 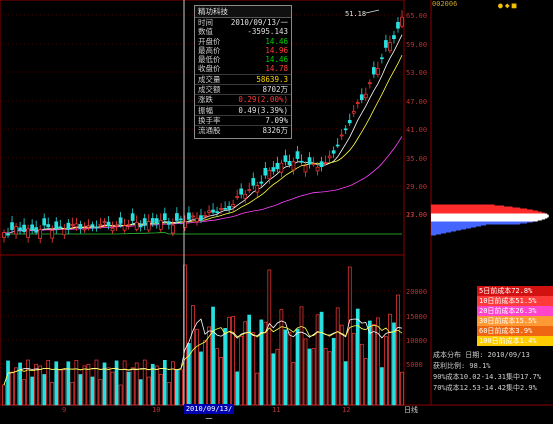 What do you see at coordinates (243, 31) in the screenshot?
I see `info-row: 数值 -3595.143` at bounding box center [243, 31].